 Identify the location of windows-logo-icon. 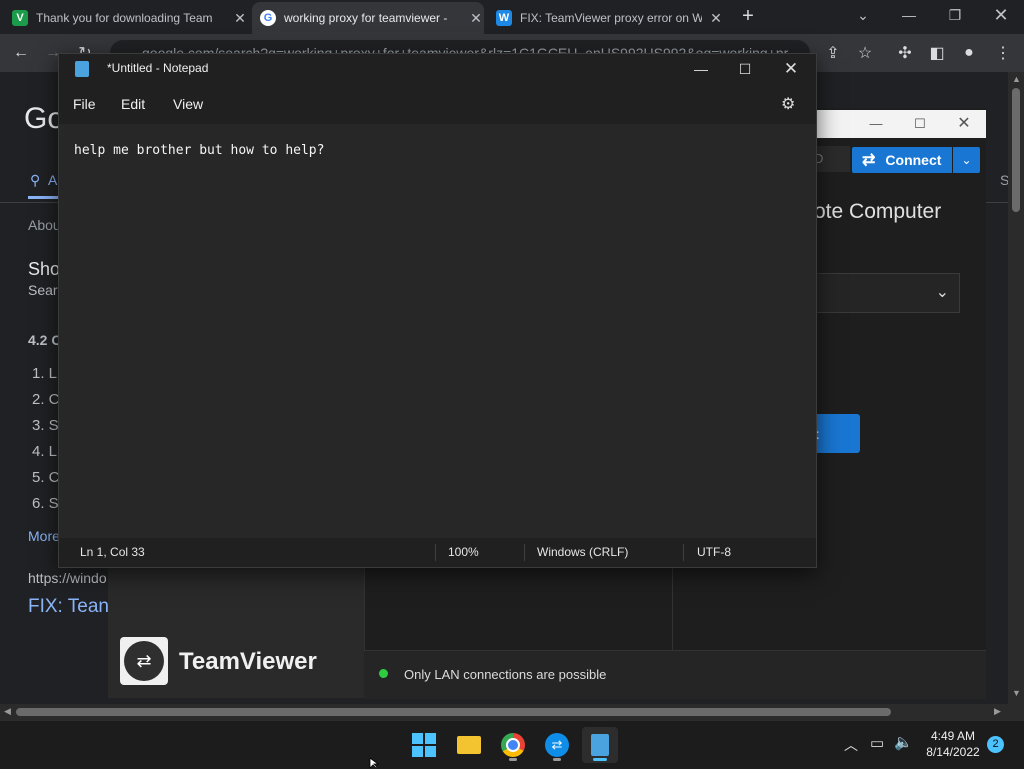
(424, 745).